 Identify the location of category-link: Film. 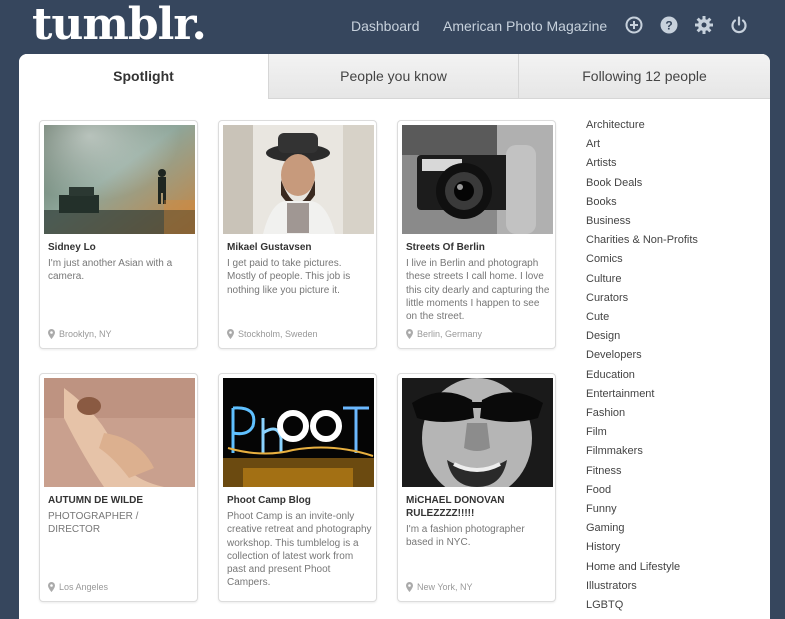
(596, 432).